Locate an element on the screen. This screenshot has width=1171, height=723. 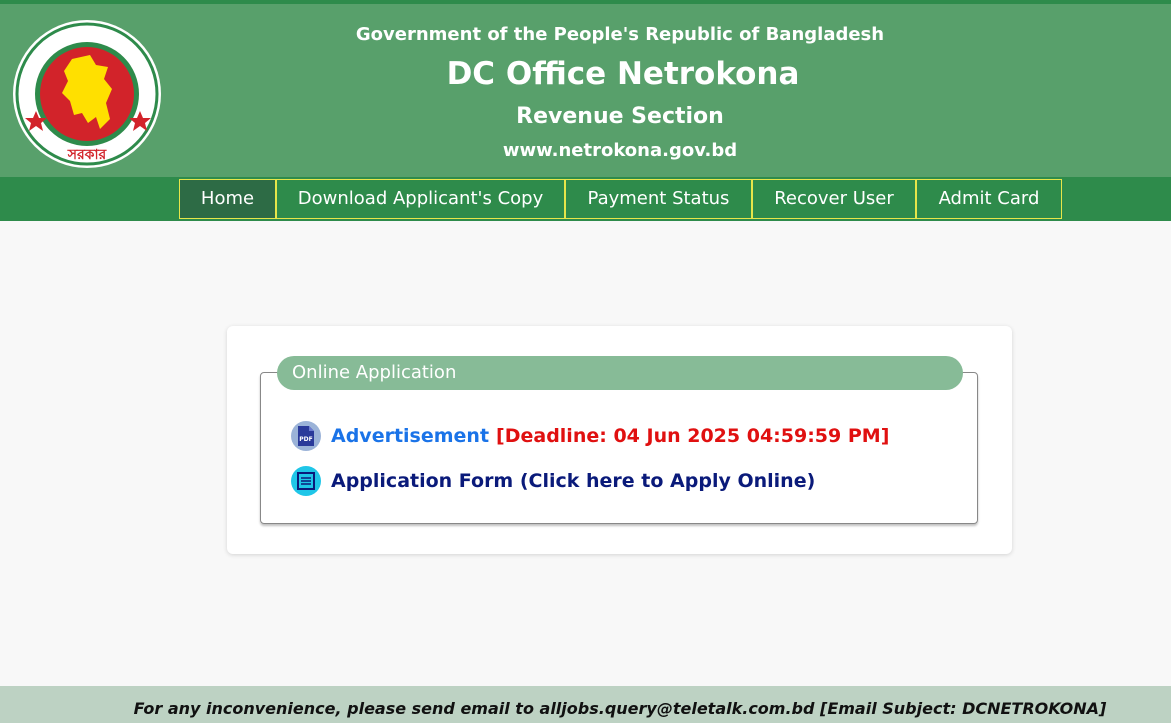
deadline-text: [Deadline: 04 Jun 2025 04:59:59 PM] is located at coordinates (693, 436).